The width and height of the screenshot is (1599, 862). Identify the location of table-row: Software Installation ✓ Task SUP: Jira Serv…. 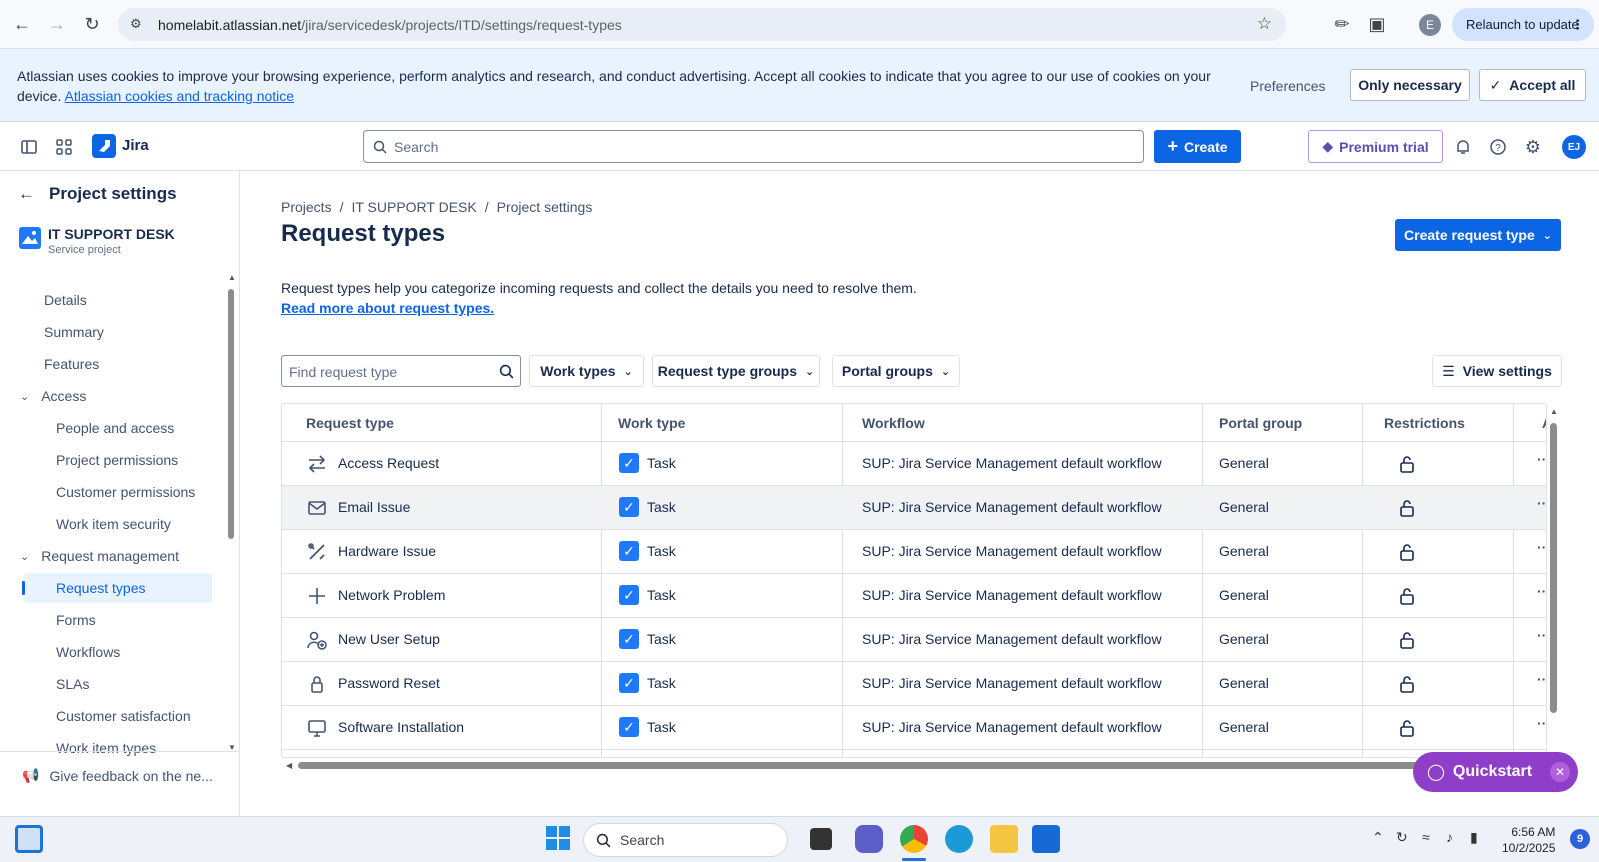
(914, 728).